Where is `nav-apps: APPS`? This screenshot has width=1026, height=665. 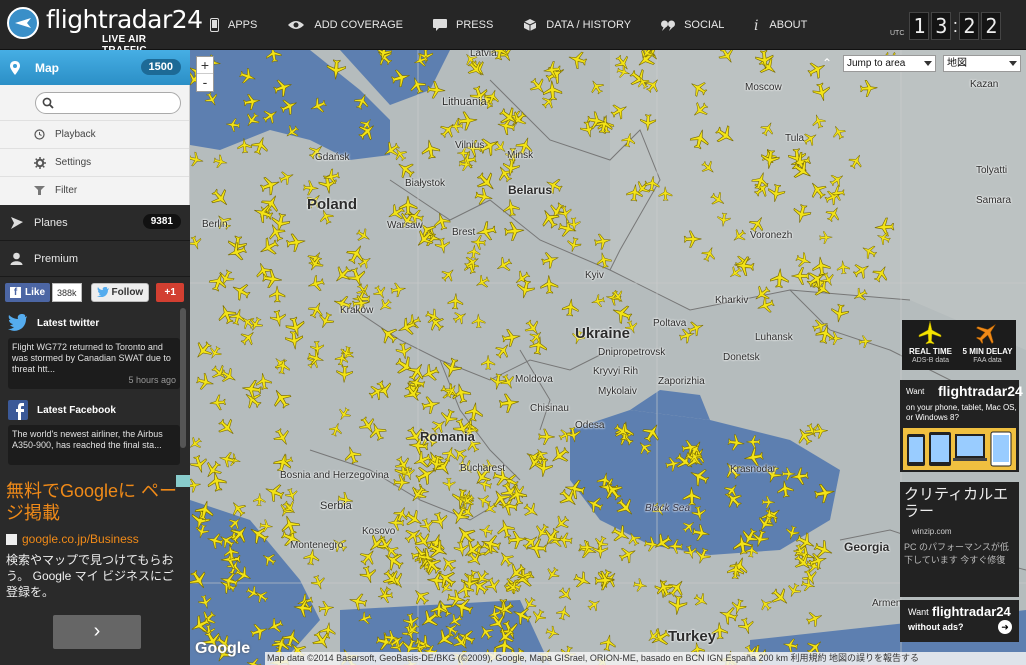 nav-apps: APPS is located at coordinates (233, 25).